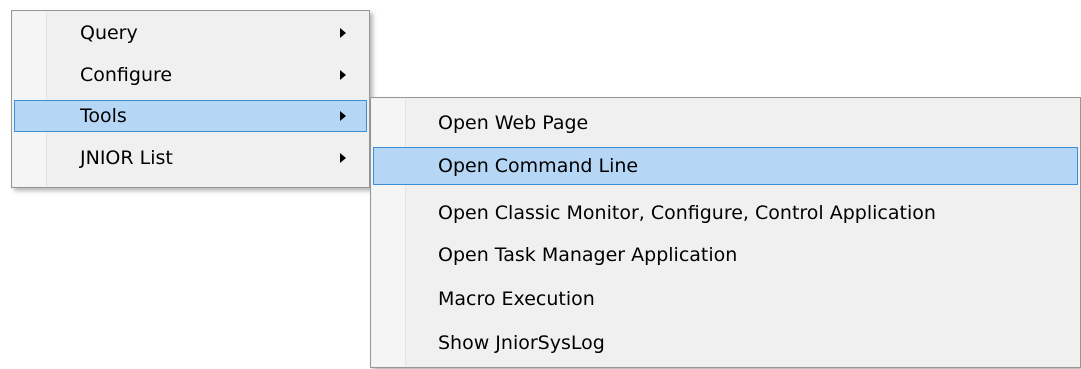  What do you see at coordinates (126, 74) in the screenshot?
I see `menu-item-label: Configure` at bounding box center [126, 74].